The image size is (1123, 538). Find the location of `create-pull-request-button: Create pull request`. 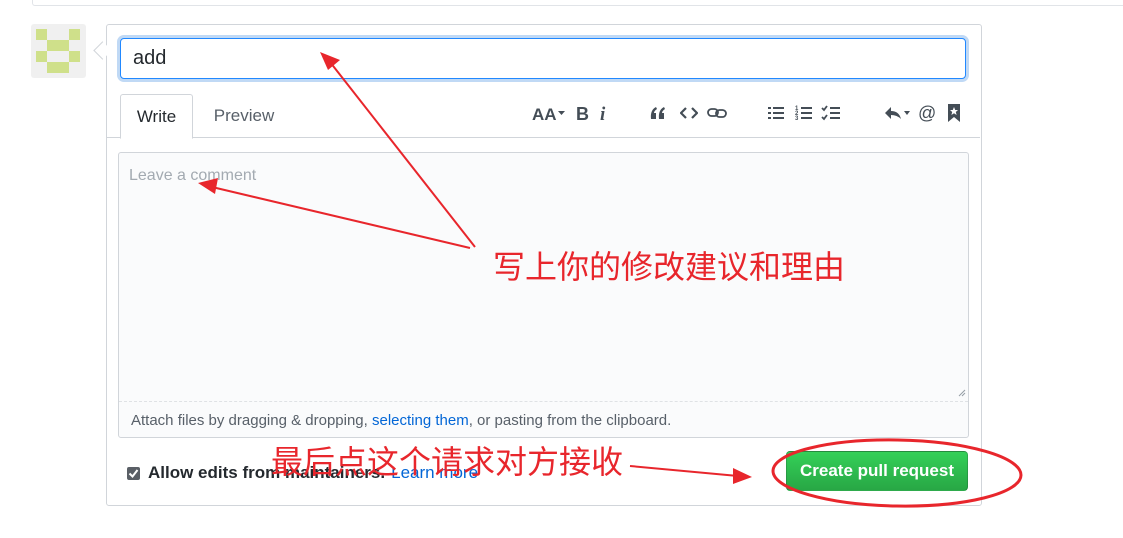

create-pull-request-button: Create pull request is located at coordinates (877, 471).